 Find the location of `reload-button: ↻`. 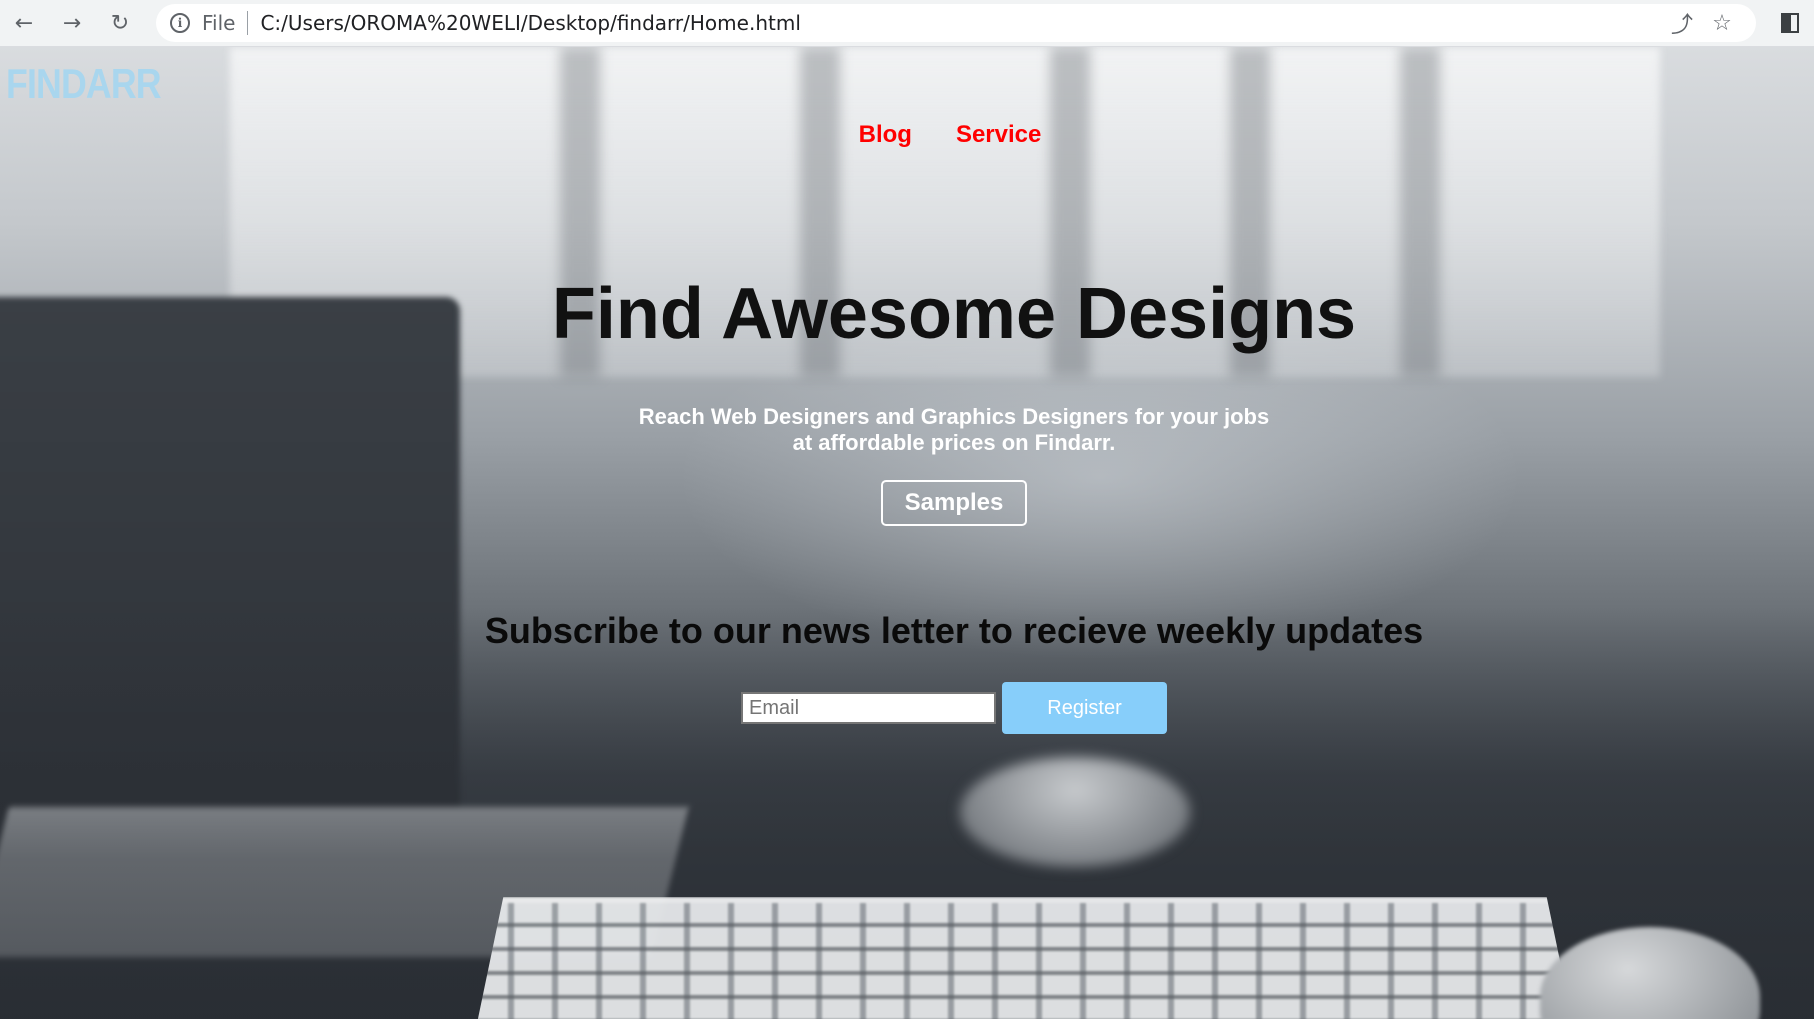

reload-button: ↻ is located at coordinates (120, 23).